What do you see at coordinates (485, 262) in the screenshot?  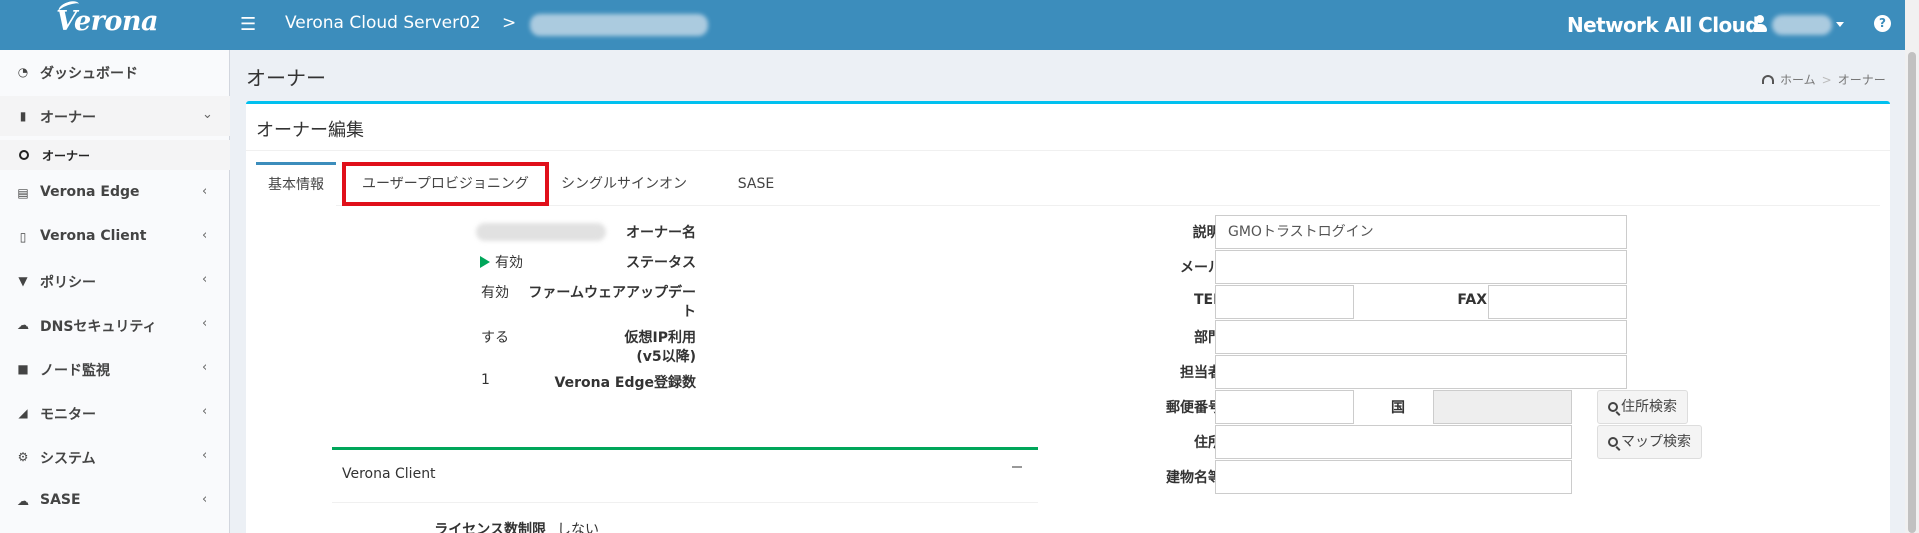 I see `play-icon` at bounding box center [485, 262].